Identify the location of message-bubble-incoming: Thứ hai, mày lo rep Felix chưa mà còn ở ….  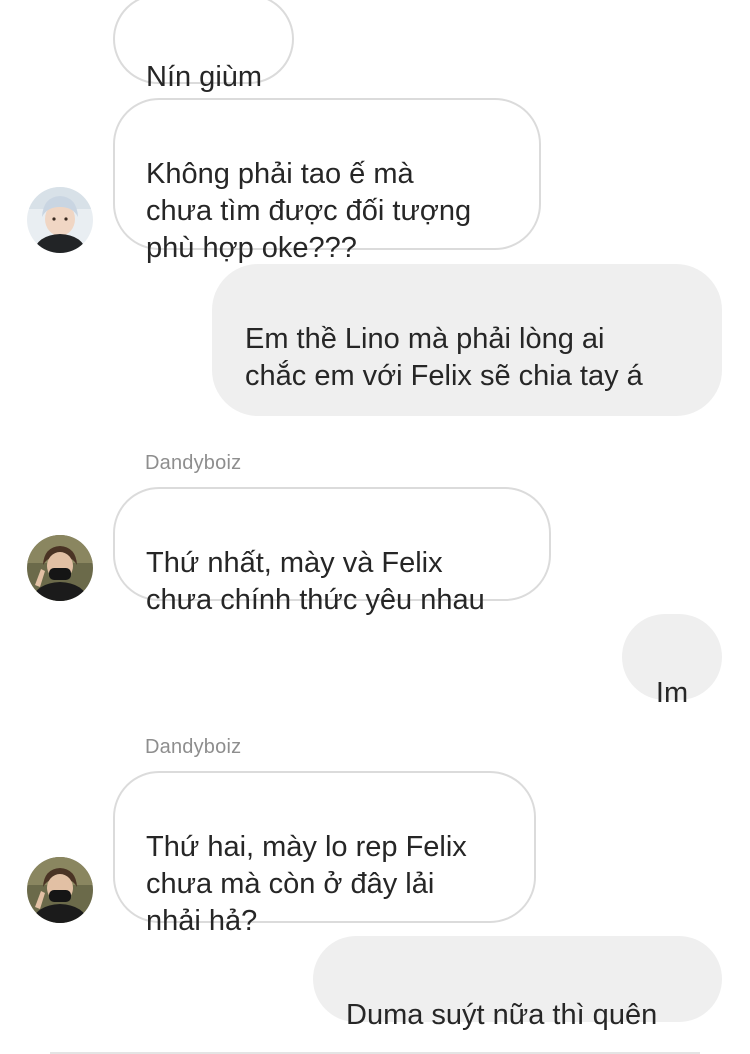
(324, 854).